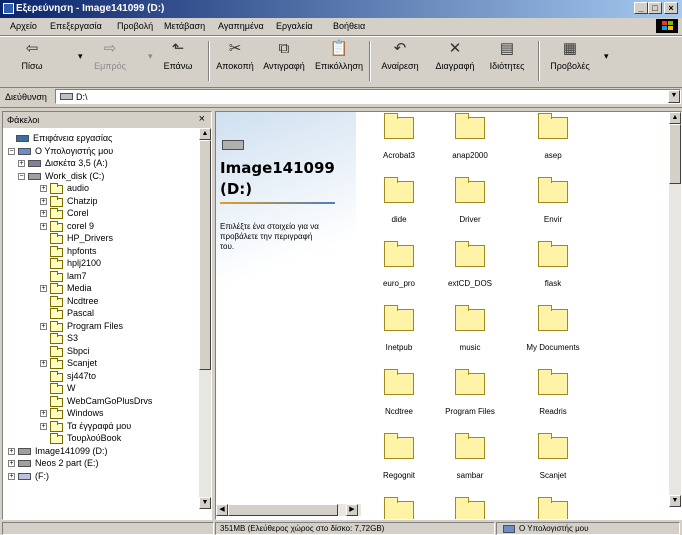 The height and width of the screenshot is (535, 682). I want to click on menu-help: Βοήθεια, so click(349, 26).